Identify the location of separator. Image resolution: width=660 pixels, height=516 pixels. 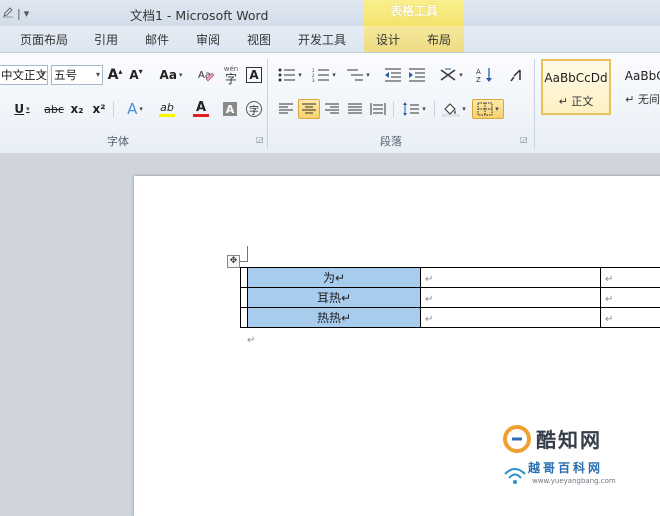
(113, 109).